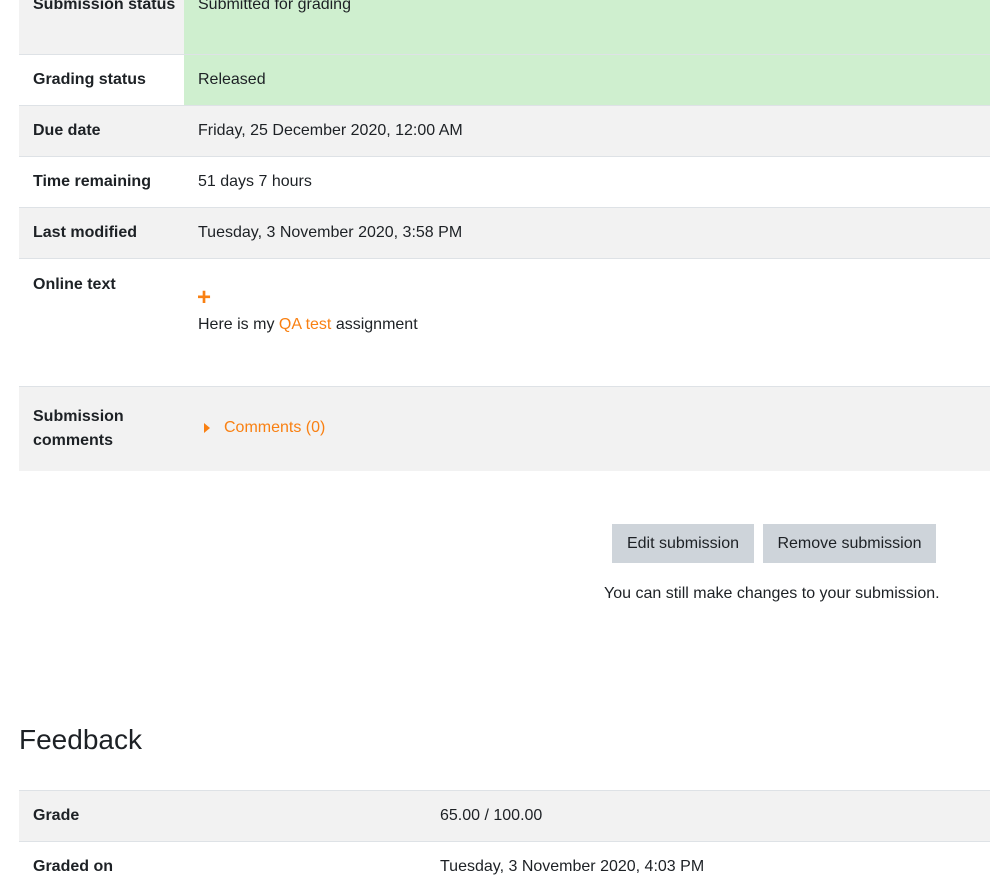 Image resolution: width=990 pixels, height=890 pixels. Describe the element at coordinates (587, 428) in the screenshot. I see `submission-comments-value: Comments (0)` at that location.